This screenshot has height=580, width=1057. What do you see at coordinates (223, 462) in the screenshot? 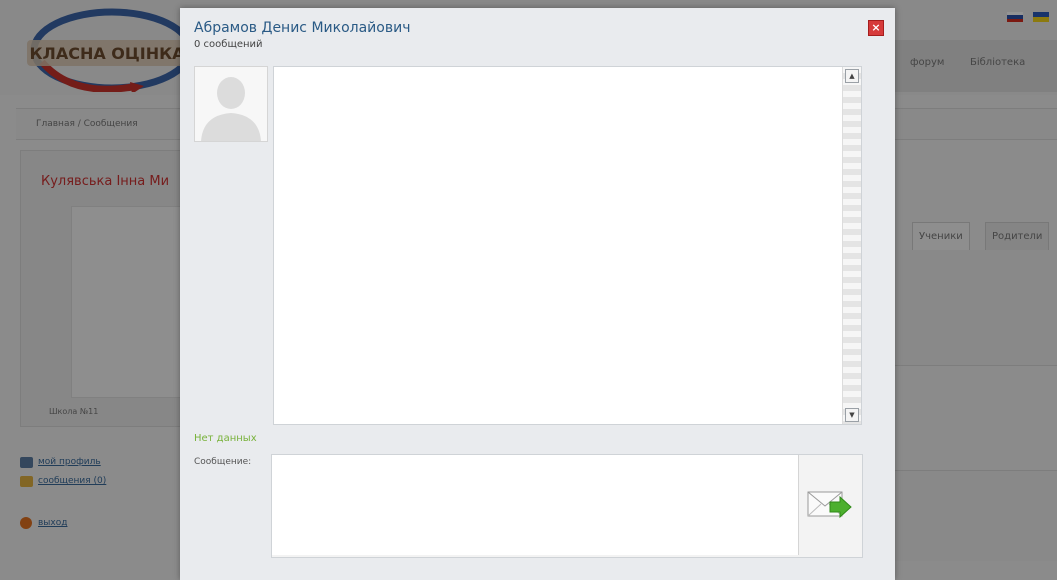
I see `message-label: Сообщение:` at bounding box center [223, 462].